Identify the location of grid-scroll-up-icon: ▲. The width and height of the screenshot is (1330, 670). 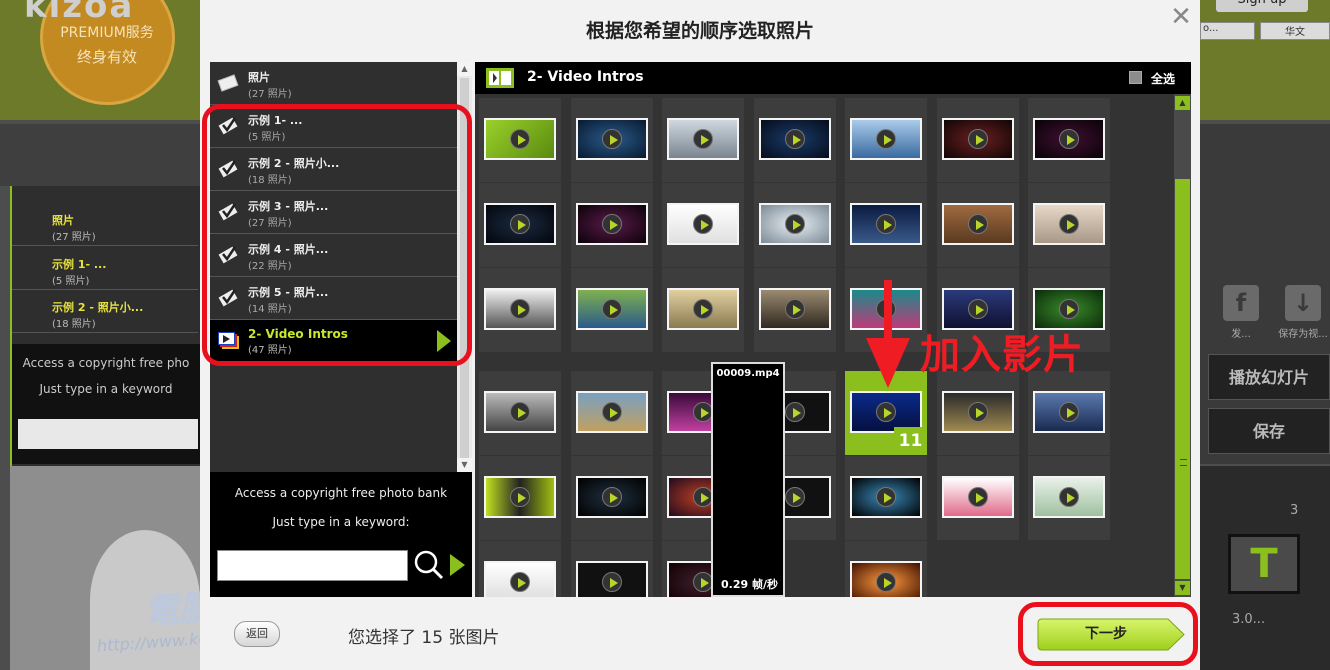
(1182, 103).